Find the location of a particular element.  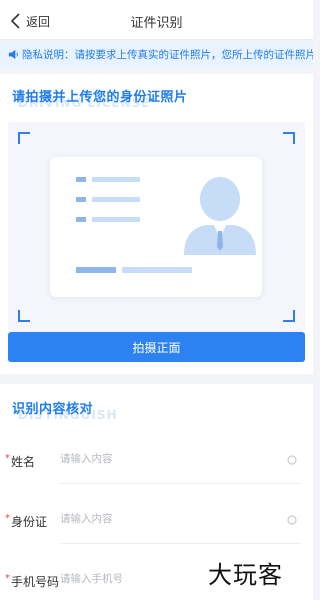

privacy-notice: 隐私说明：请按要求上传真实的证件照片，您所上传的证件照片仅用于身份核验 is located at coordinates (156, 54).